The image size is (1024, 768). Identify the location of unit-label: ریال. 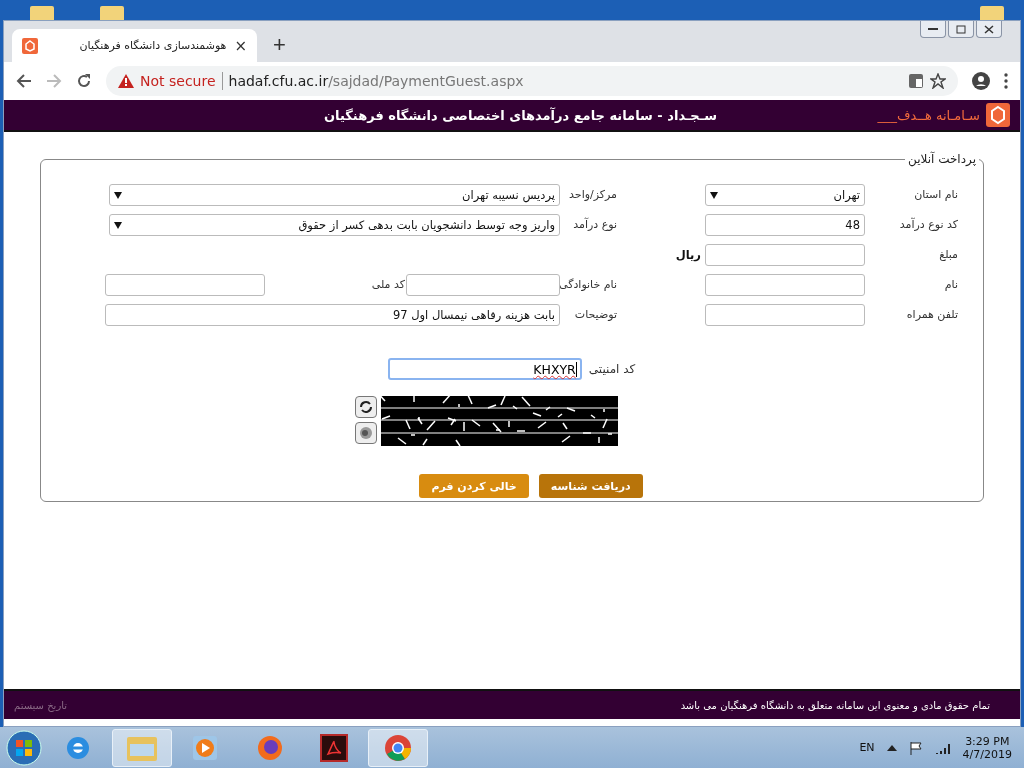
(688, 255).